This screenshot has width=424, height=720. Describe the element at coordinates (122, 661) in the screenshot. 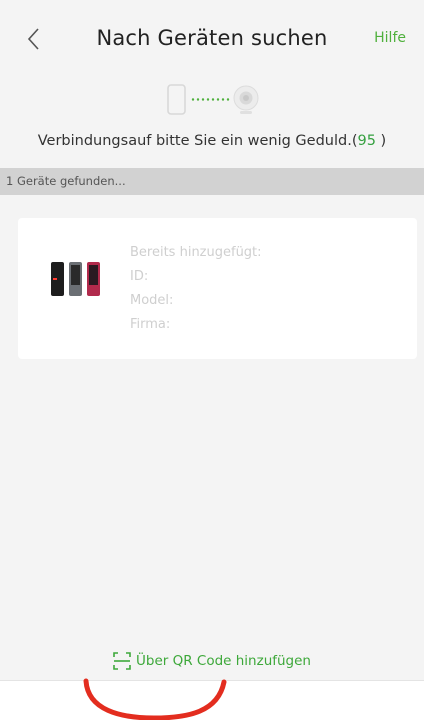

I see `qr-scan-icon` at that location.